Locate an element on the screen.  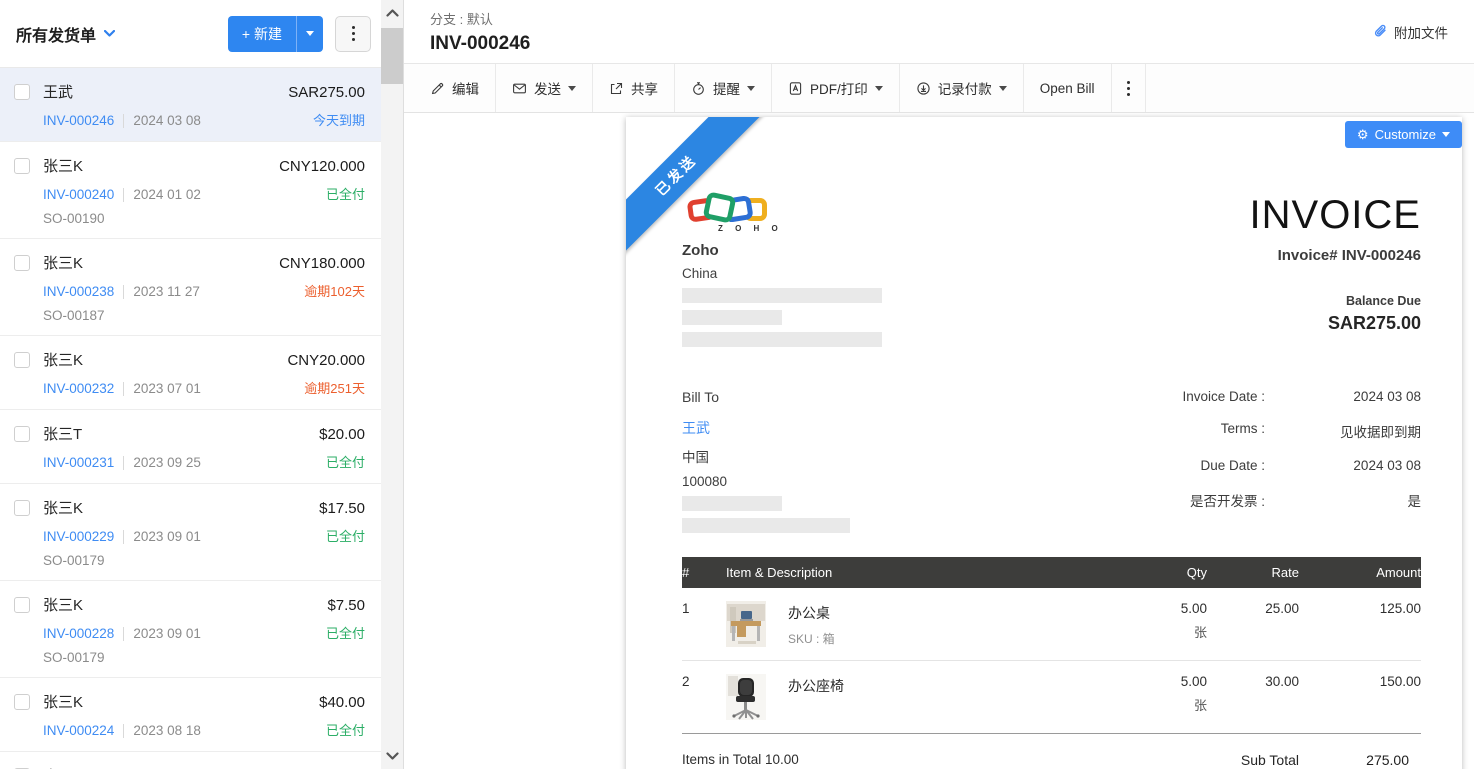
reminder-button: 提醒 is located at coordinates (723, 88).